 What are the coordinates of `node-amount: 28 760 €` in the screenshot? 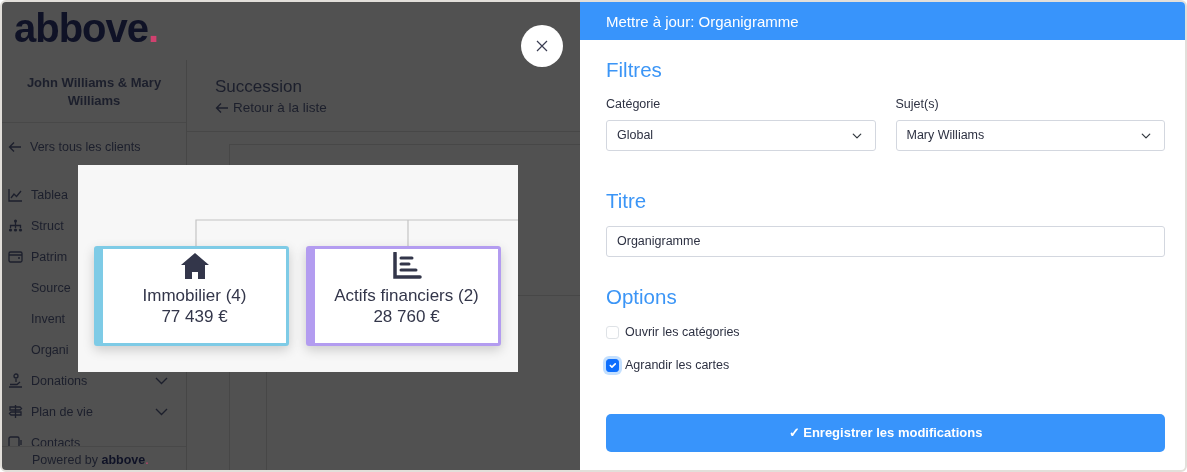 It's located at (406, 317).